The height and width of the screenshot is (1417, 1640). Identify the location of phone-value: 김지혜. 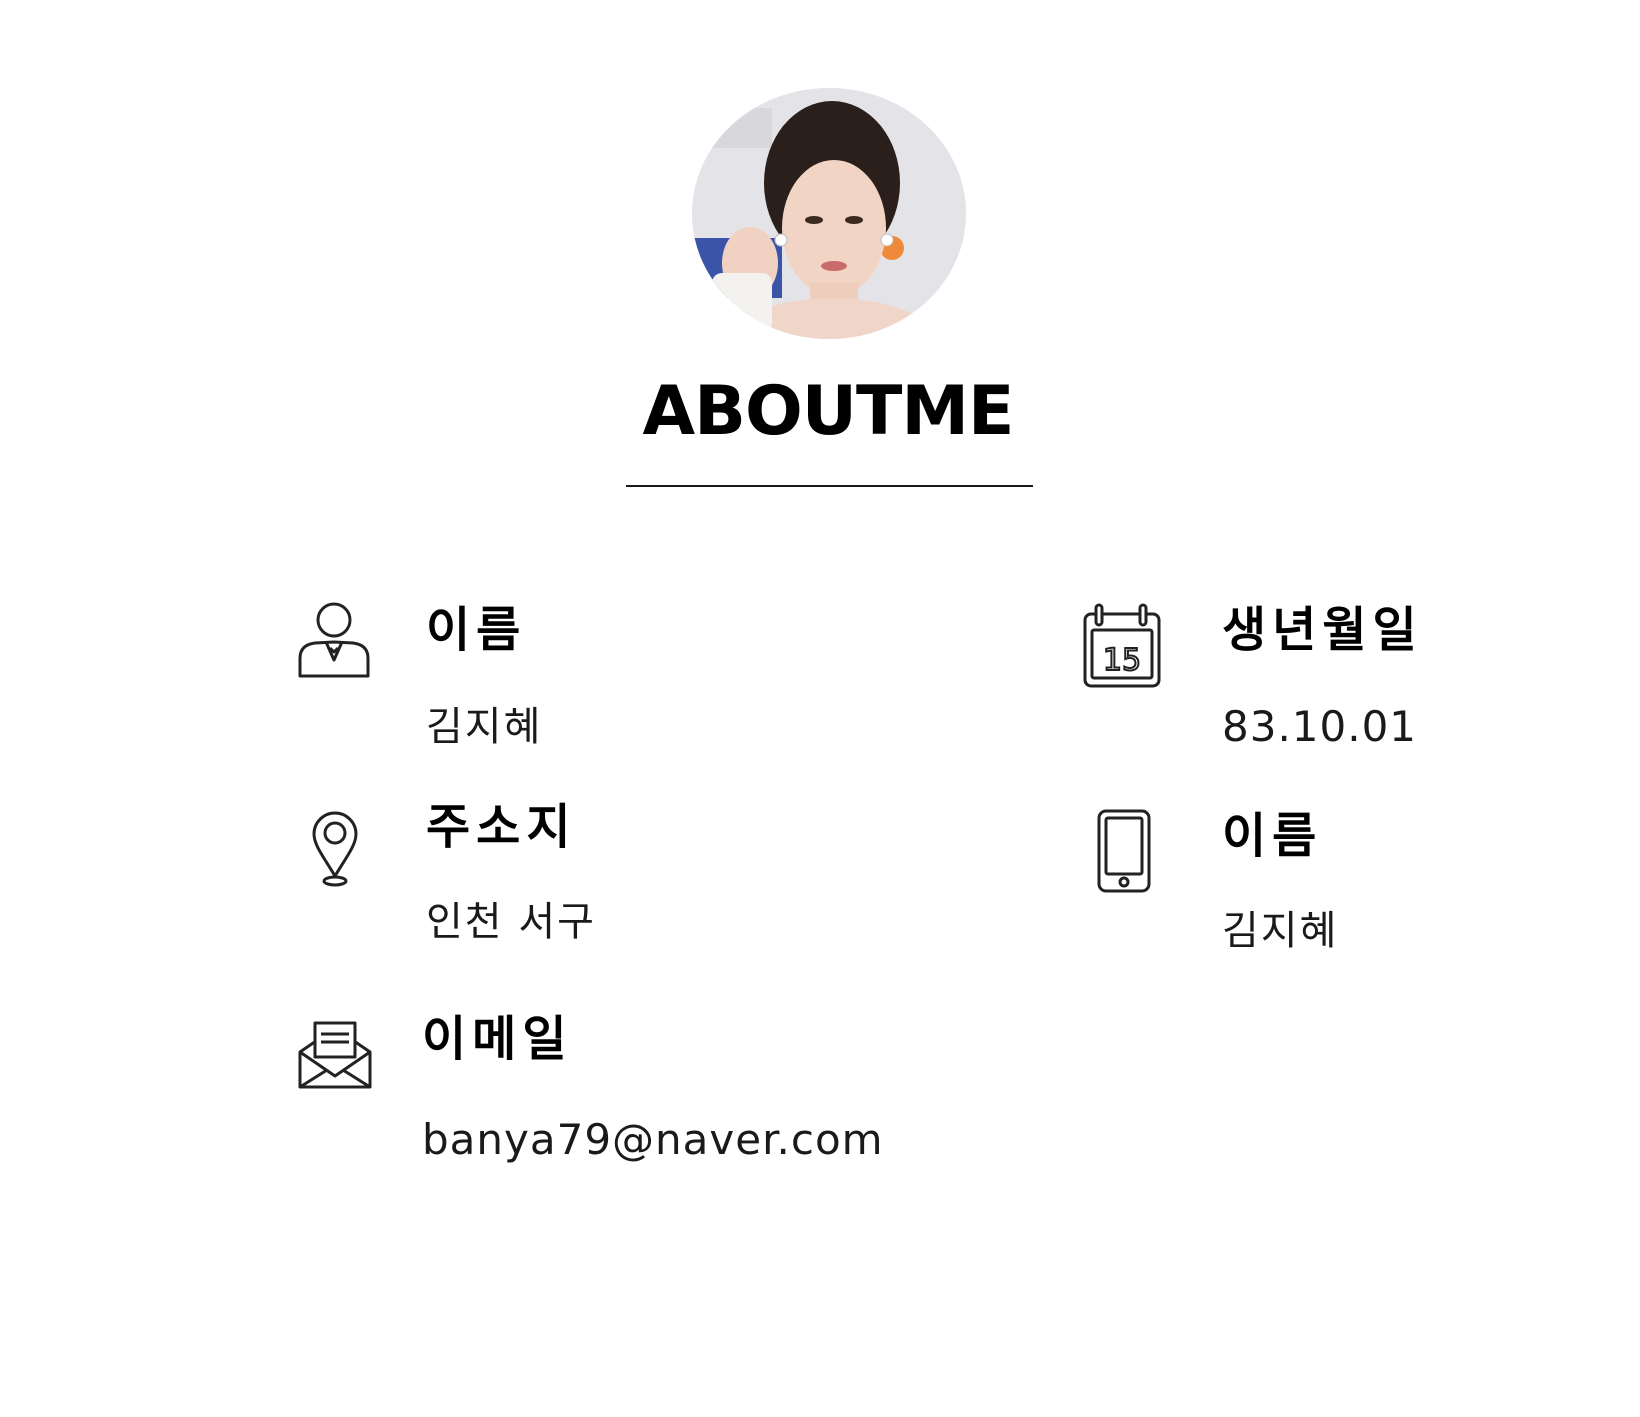
(1280, 931).